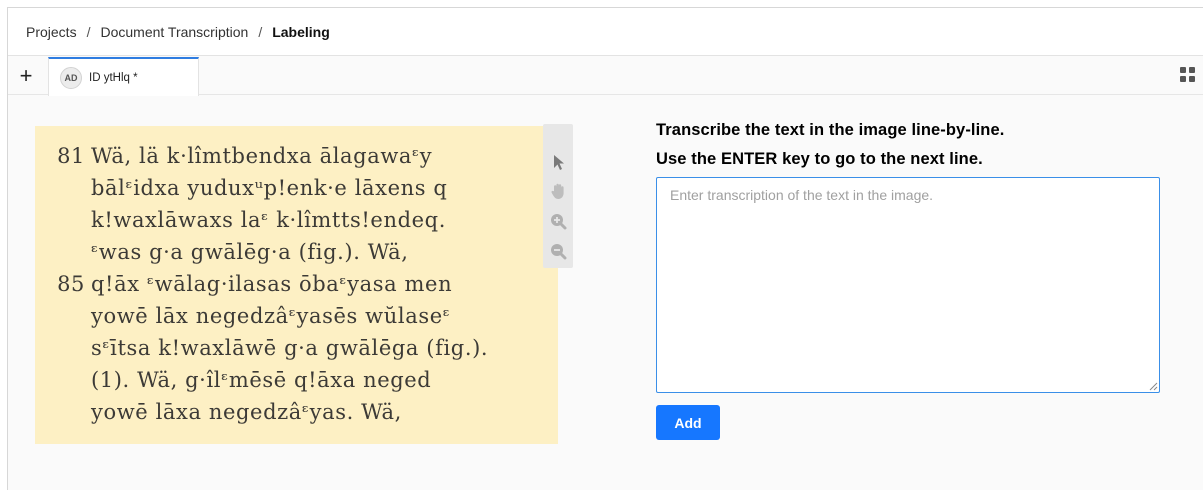 The height and width of the screenshot is (490, 1203). Describe the element at coordinates (1153, 386) in the screenshot. I see `resize-handle-icon` at that location.